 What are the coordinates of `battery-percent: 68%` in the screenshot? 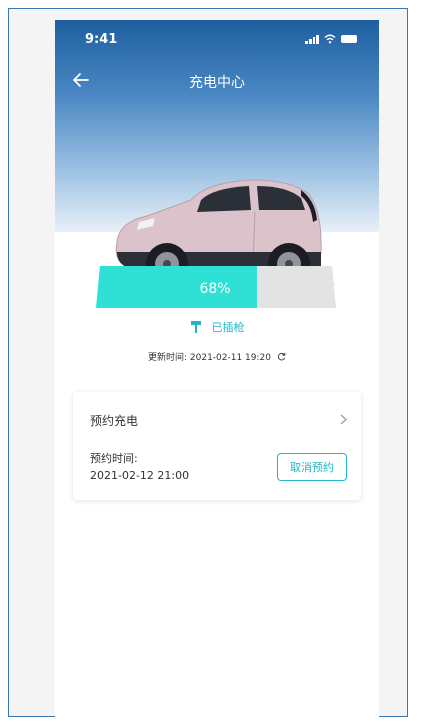 It's located at (215, 289).